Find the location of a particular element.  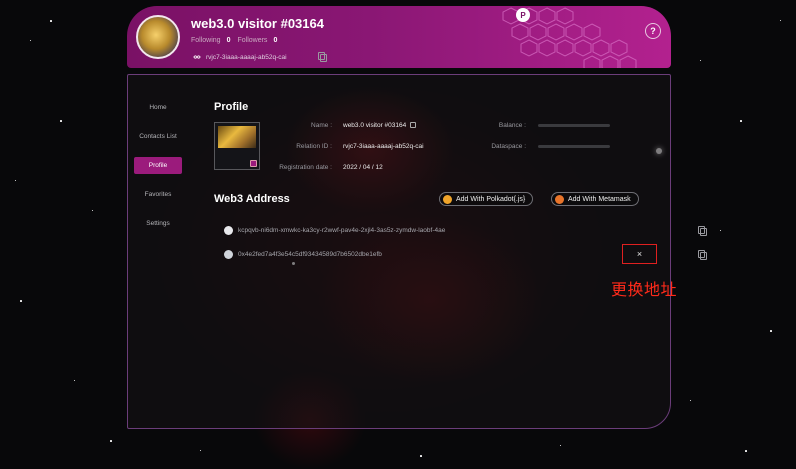

edit-name-icon is located at coordinates (413, 125).